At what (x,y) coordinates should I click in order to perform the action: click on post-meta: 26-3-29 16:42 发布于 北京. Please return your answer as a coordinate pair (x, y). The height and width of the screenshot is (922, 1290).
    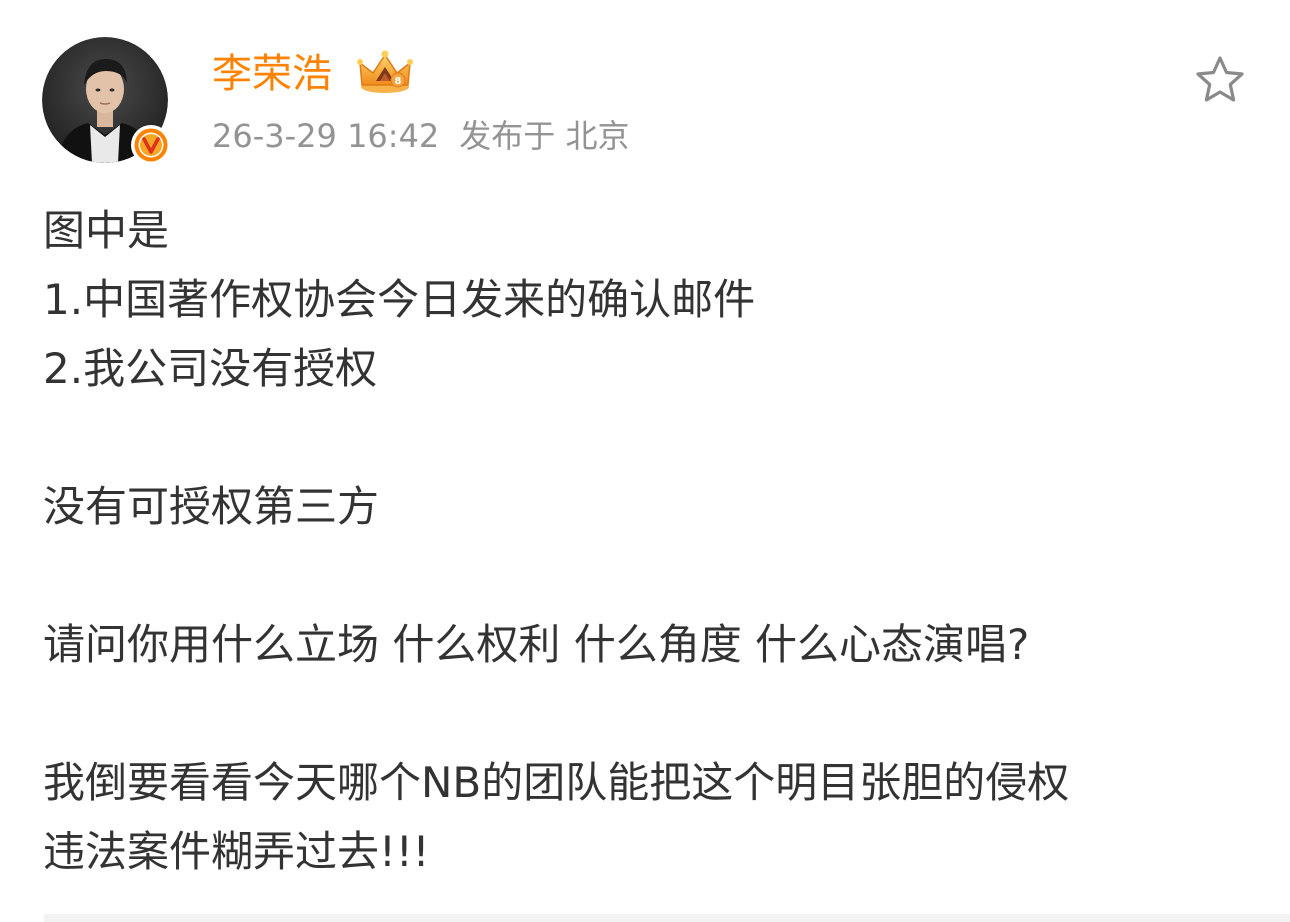
    Looking at the image, I should click on (420, 136).